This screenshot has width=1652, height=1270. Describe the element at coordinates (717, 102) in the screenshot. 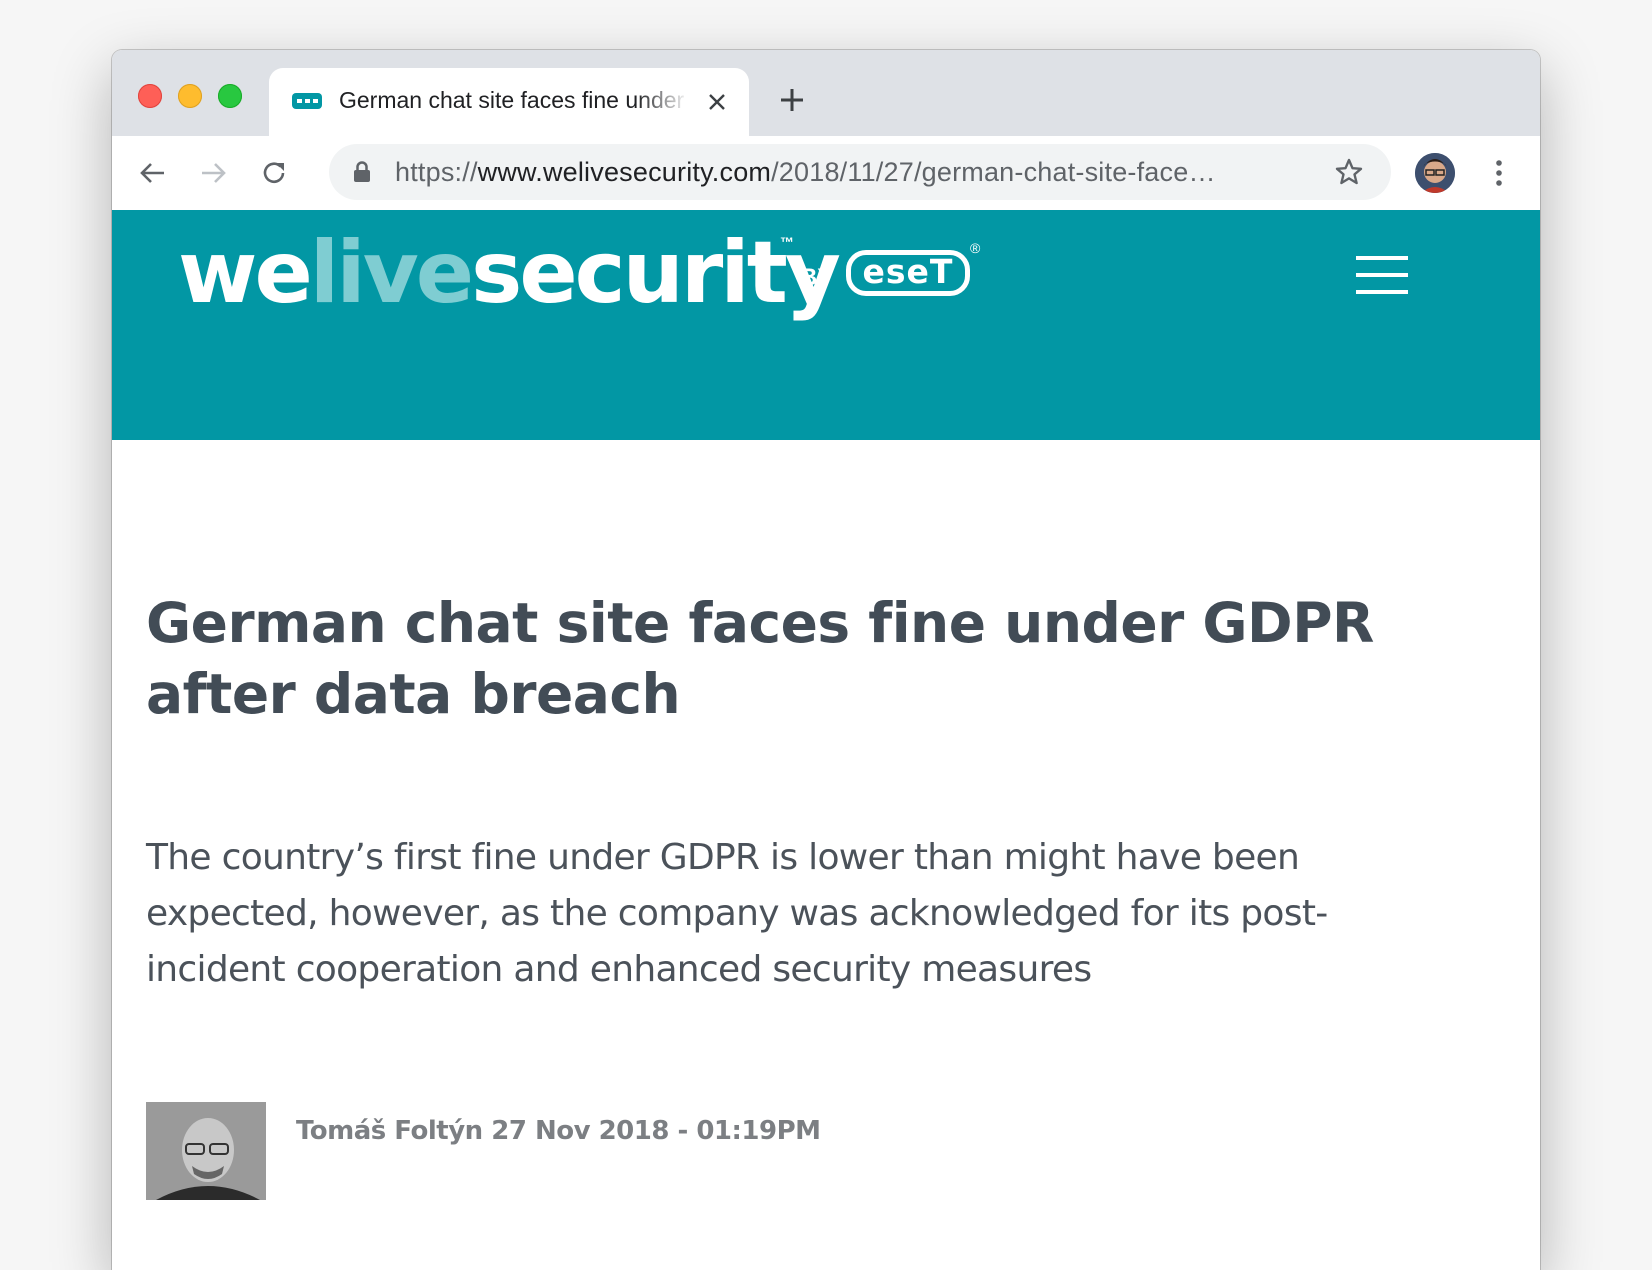

I see `close-tab-icon` at that location.